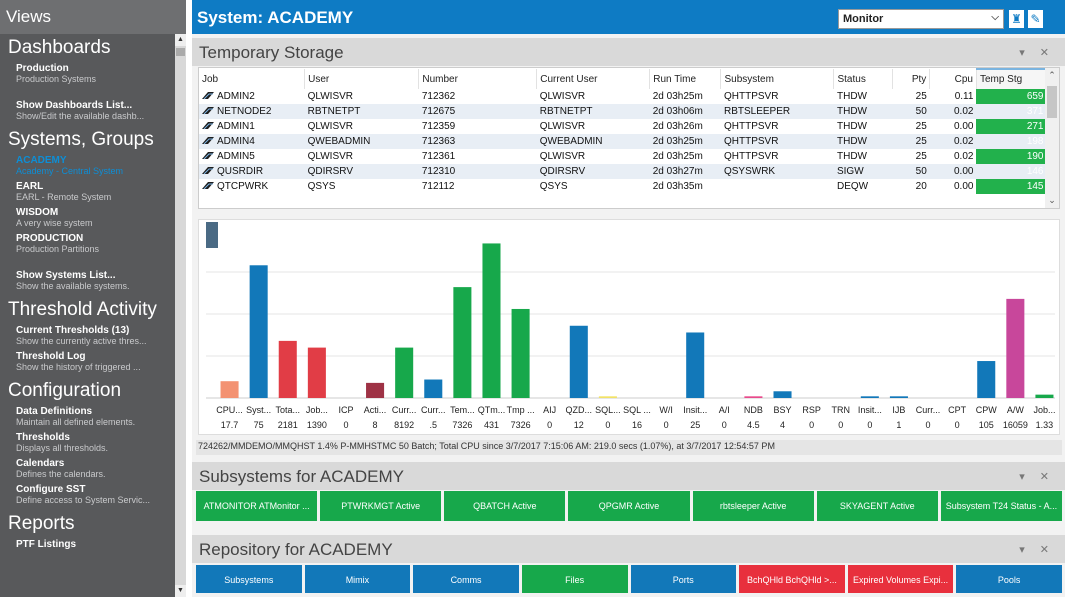 The image size is (1065, 597). I want to click on tick-label: NDB, so click(753, 410).